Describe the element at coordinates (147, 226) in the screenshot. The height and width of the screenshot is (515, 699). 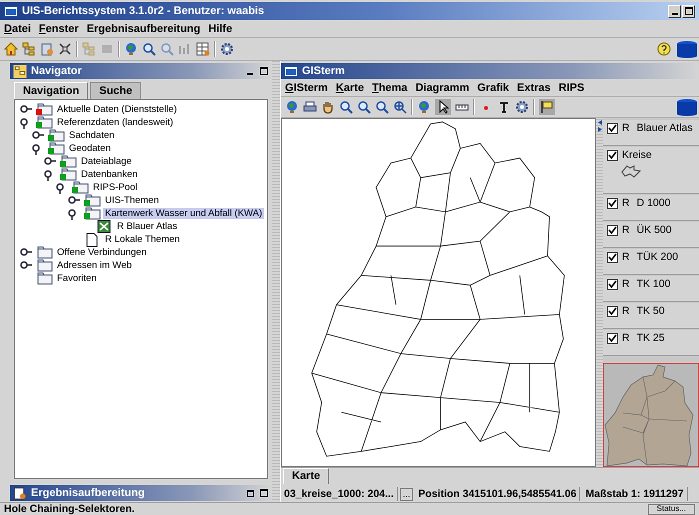
I see `tree-item: R Blauer Atlas` at that location.